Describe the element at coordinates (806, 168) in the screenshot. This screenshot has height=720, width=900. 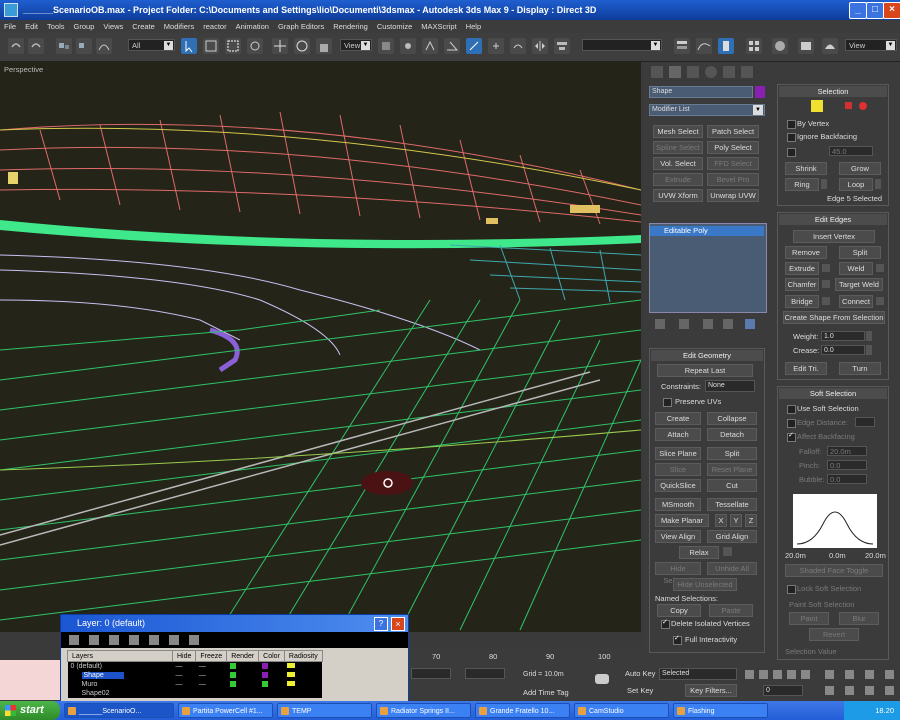
I see `shrink-button: Shrink` at that location.